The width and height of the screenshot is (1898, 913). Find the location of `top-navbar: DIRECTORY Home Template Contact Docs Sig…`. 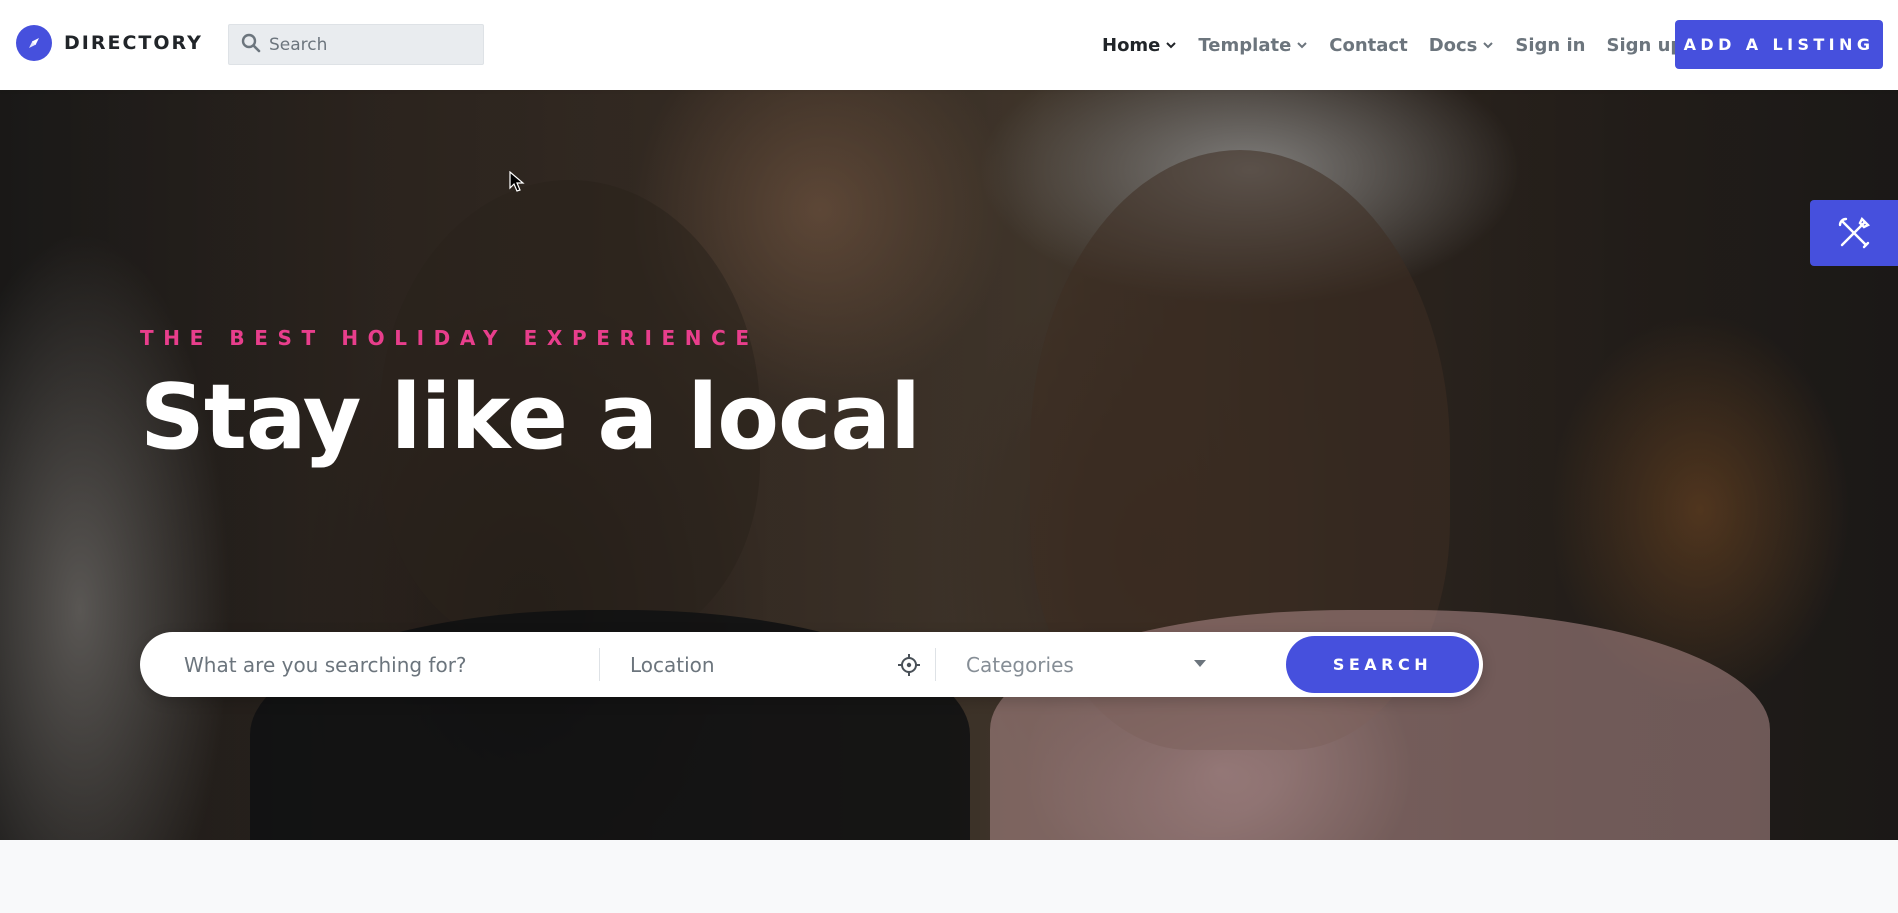

top-navbar: DIRECTORY Home Template Contact Docs Sig… is located at coordinates (949, 45).